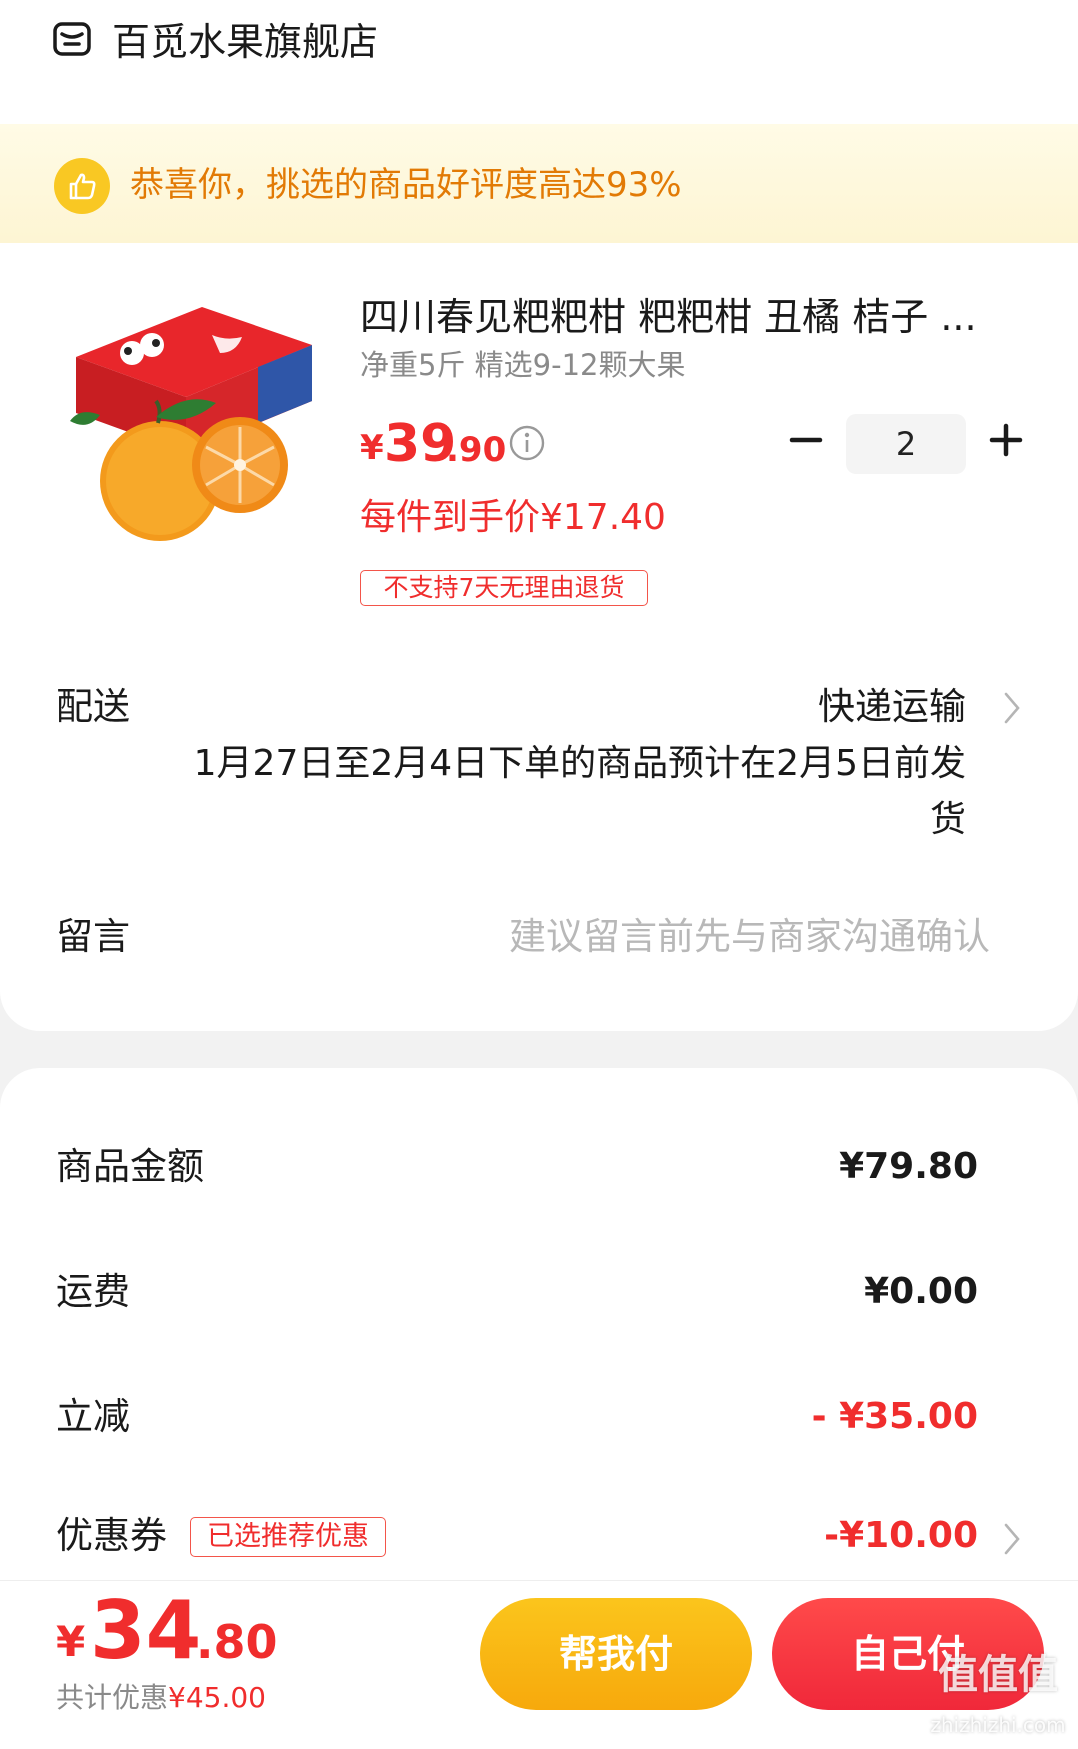  What do you see at coordinates (146, 1630) in the screenshot?
I see `total-integer: 34` at bounding box center [146, 1630].